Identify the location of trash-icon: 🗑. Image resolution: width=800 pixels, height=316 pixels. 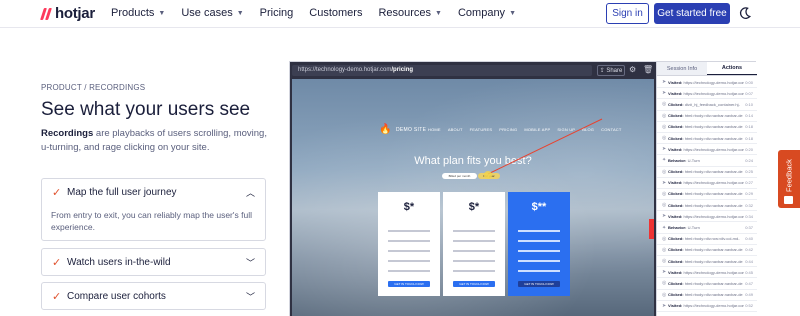
(648, 69).